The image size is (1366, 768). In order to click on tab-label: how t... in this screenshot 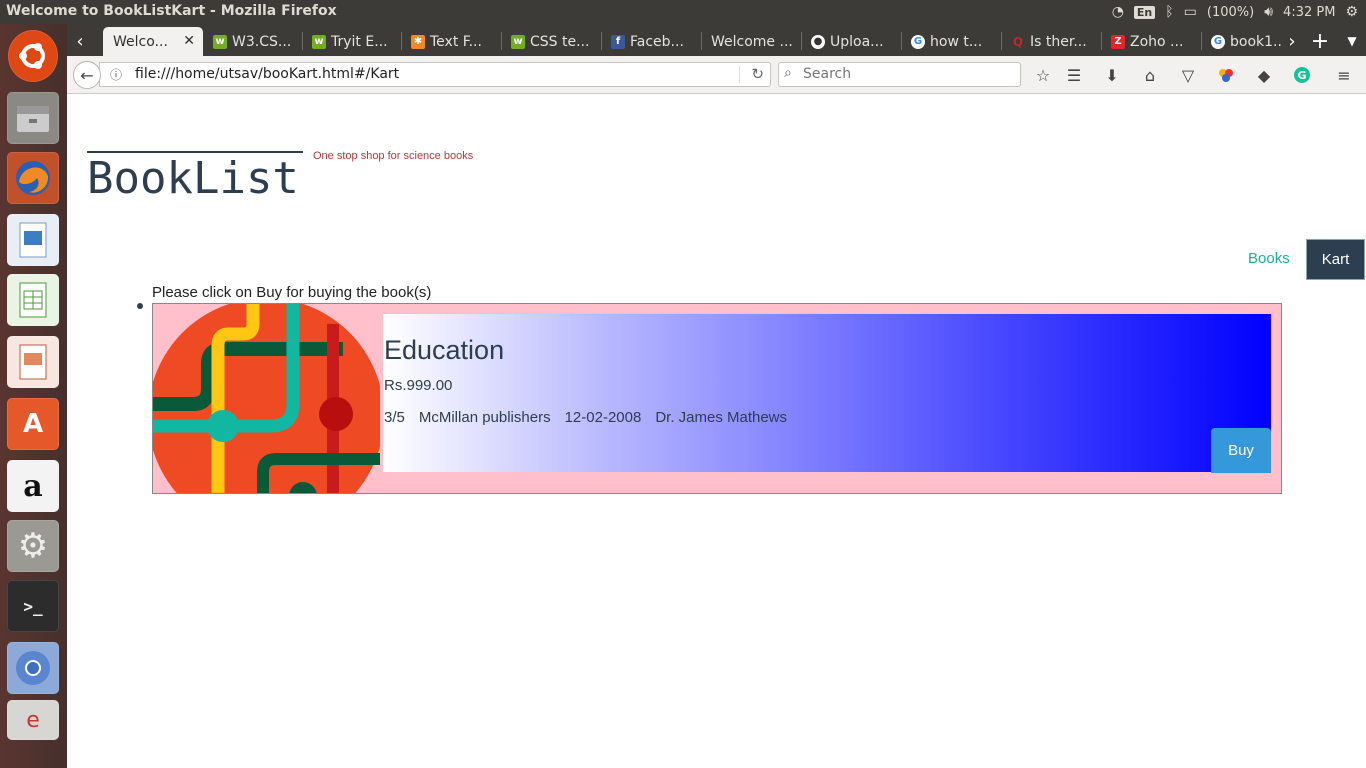, I will do `click(956, 41)`.